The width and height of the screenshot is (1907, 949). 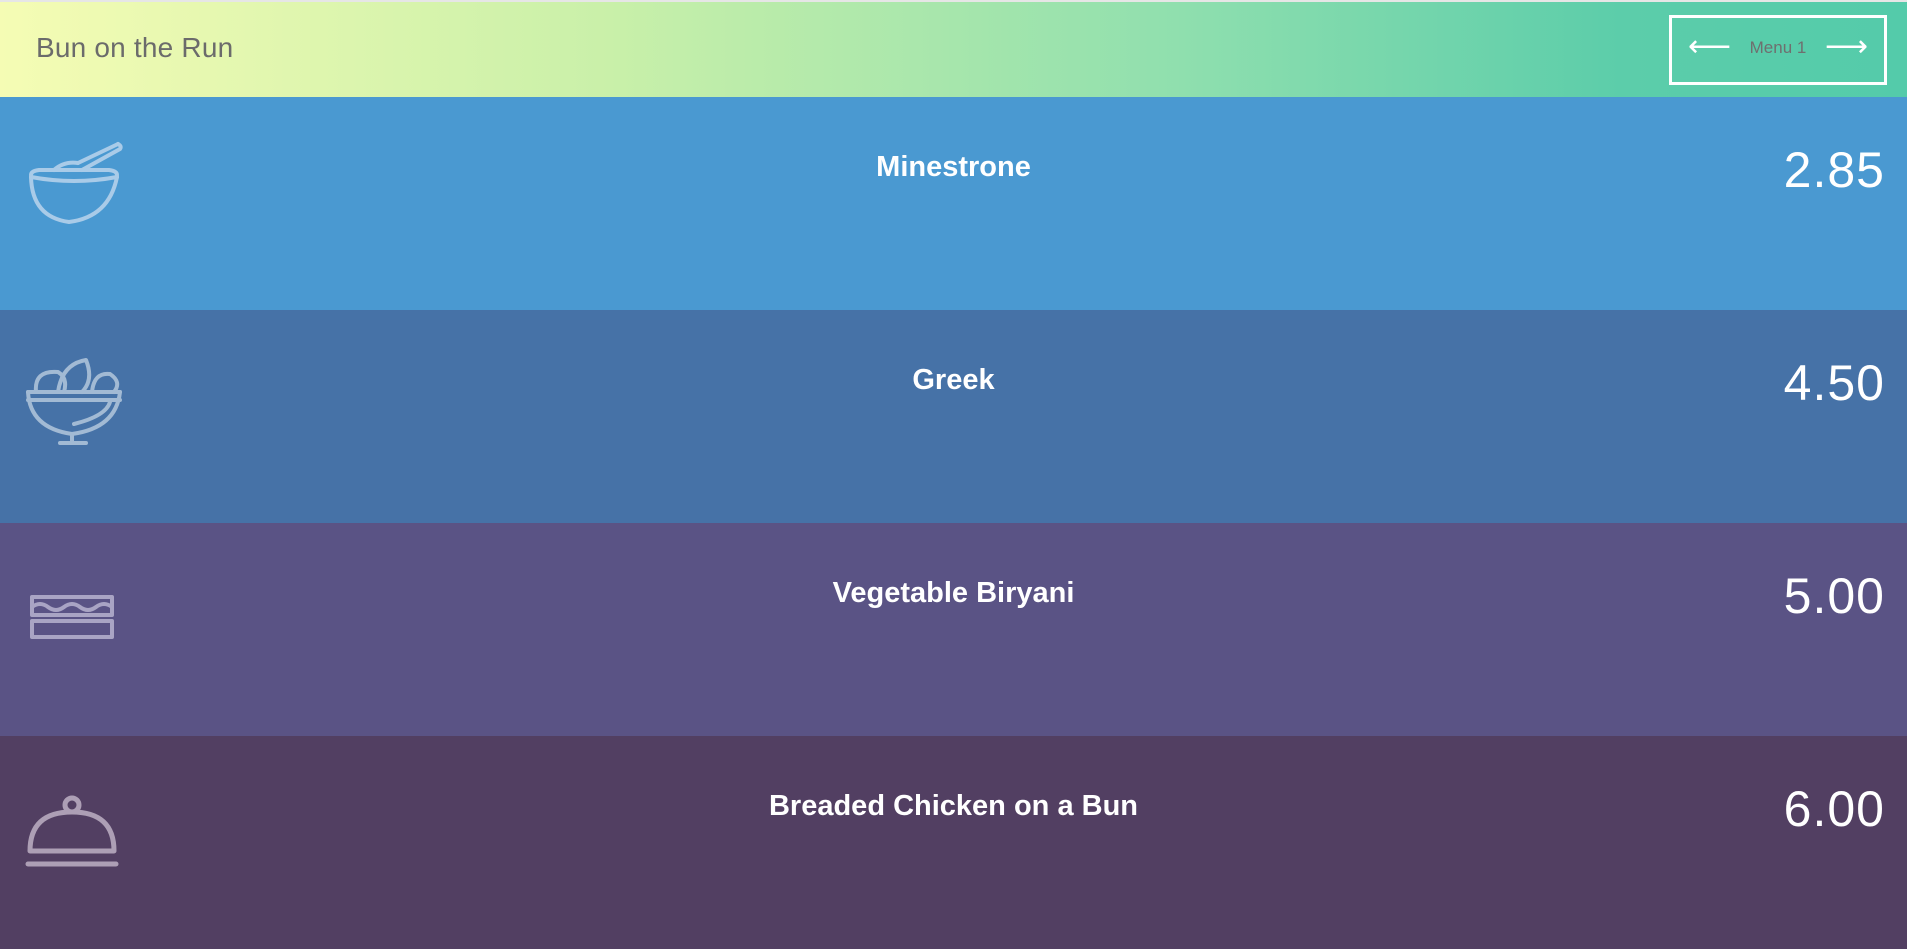 What do you see at coordinates (953, 48) in the screenshot?
I see `header: Bun on the Run ⟵ Menu 1 ⟶` at bounding box center [953, 48].